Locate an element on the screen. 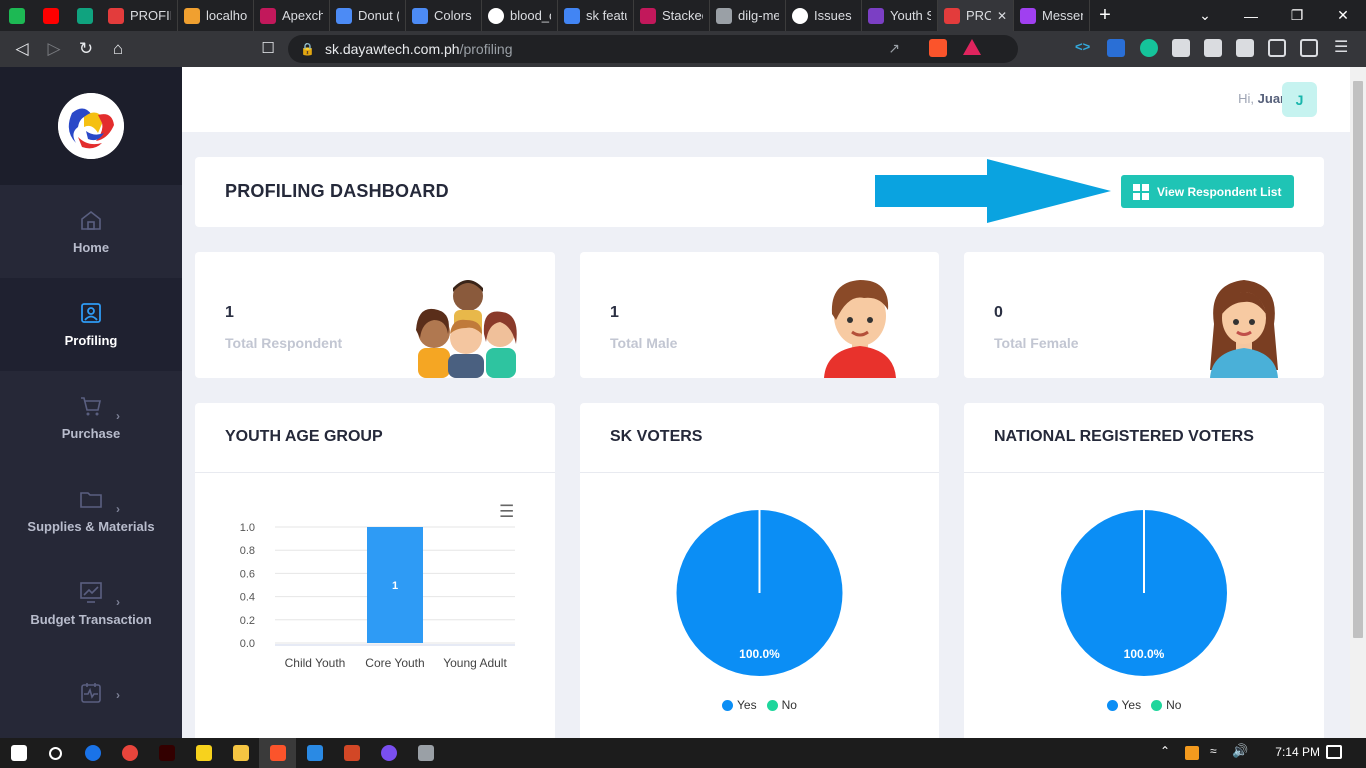  sidebar-item-label: Purchase is located at coordinates (91, 433).